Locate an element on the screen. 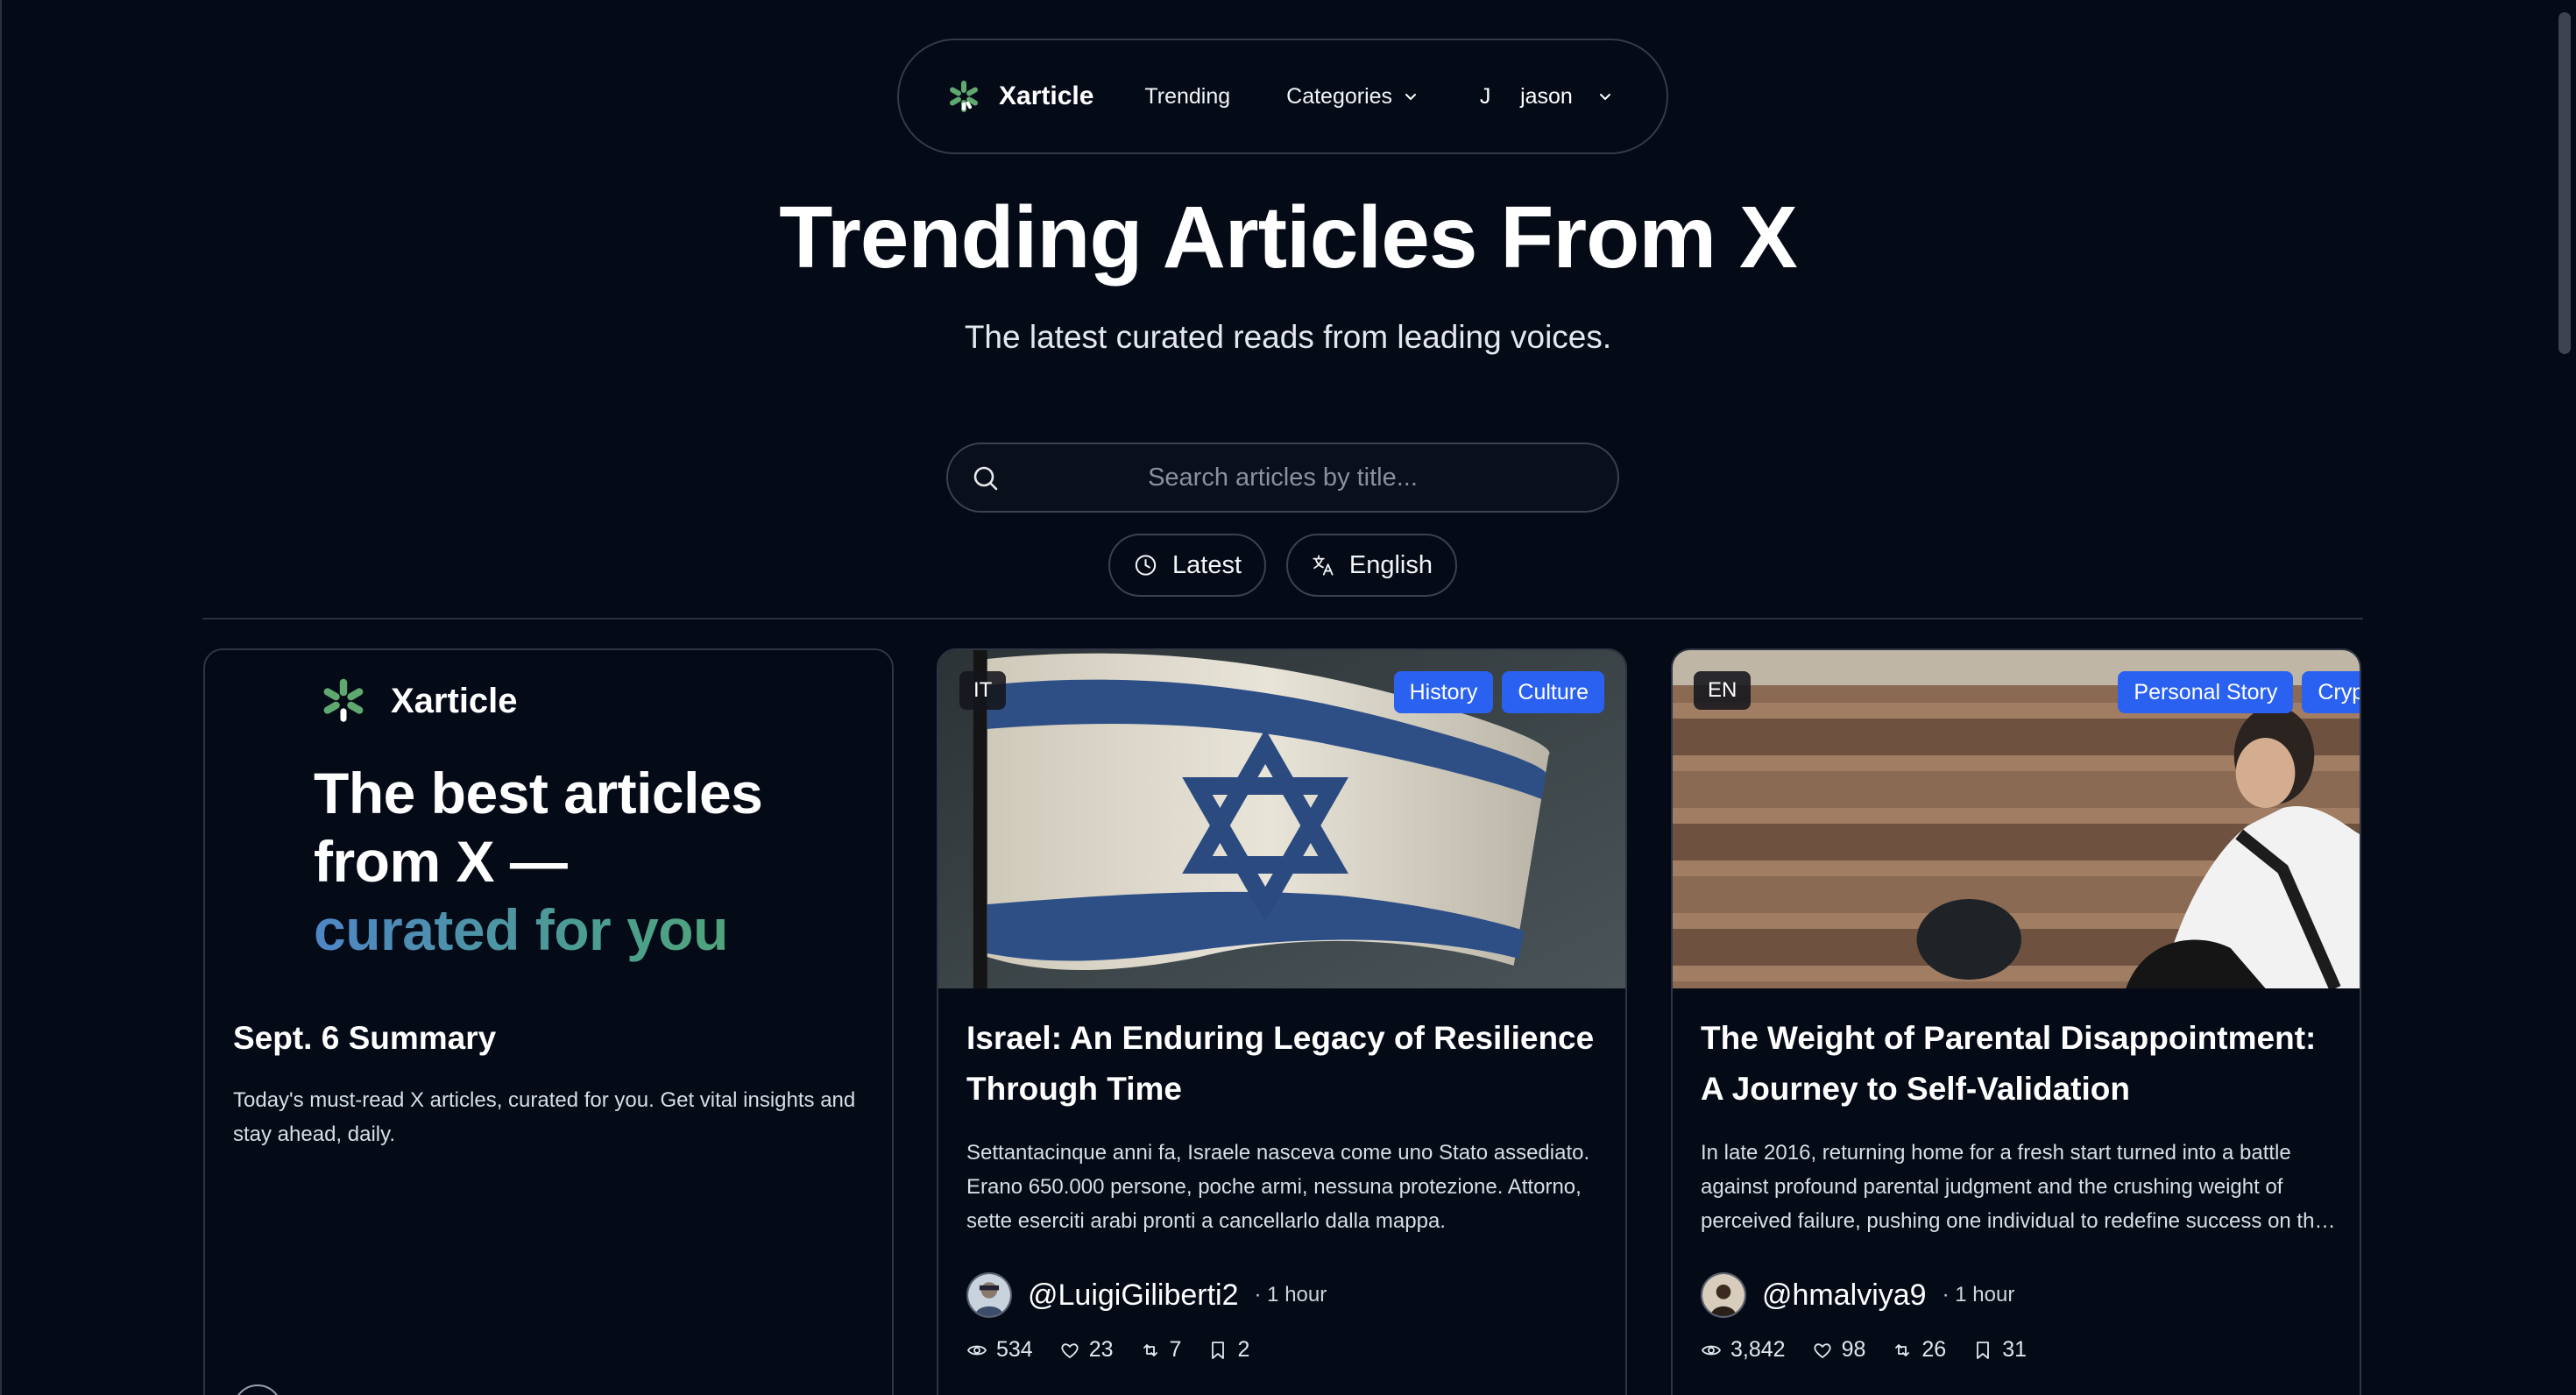 This screenshot has height=1395, width=2576. language-label: English is located at coordinates (1390, 564).